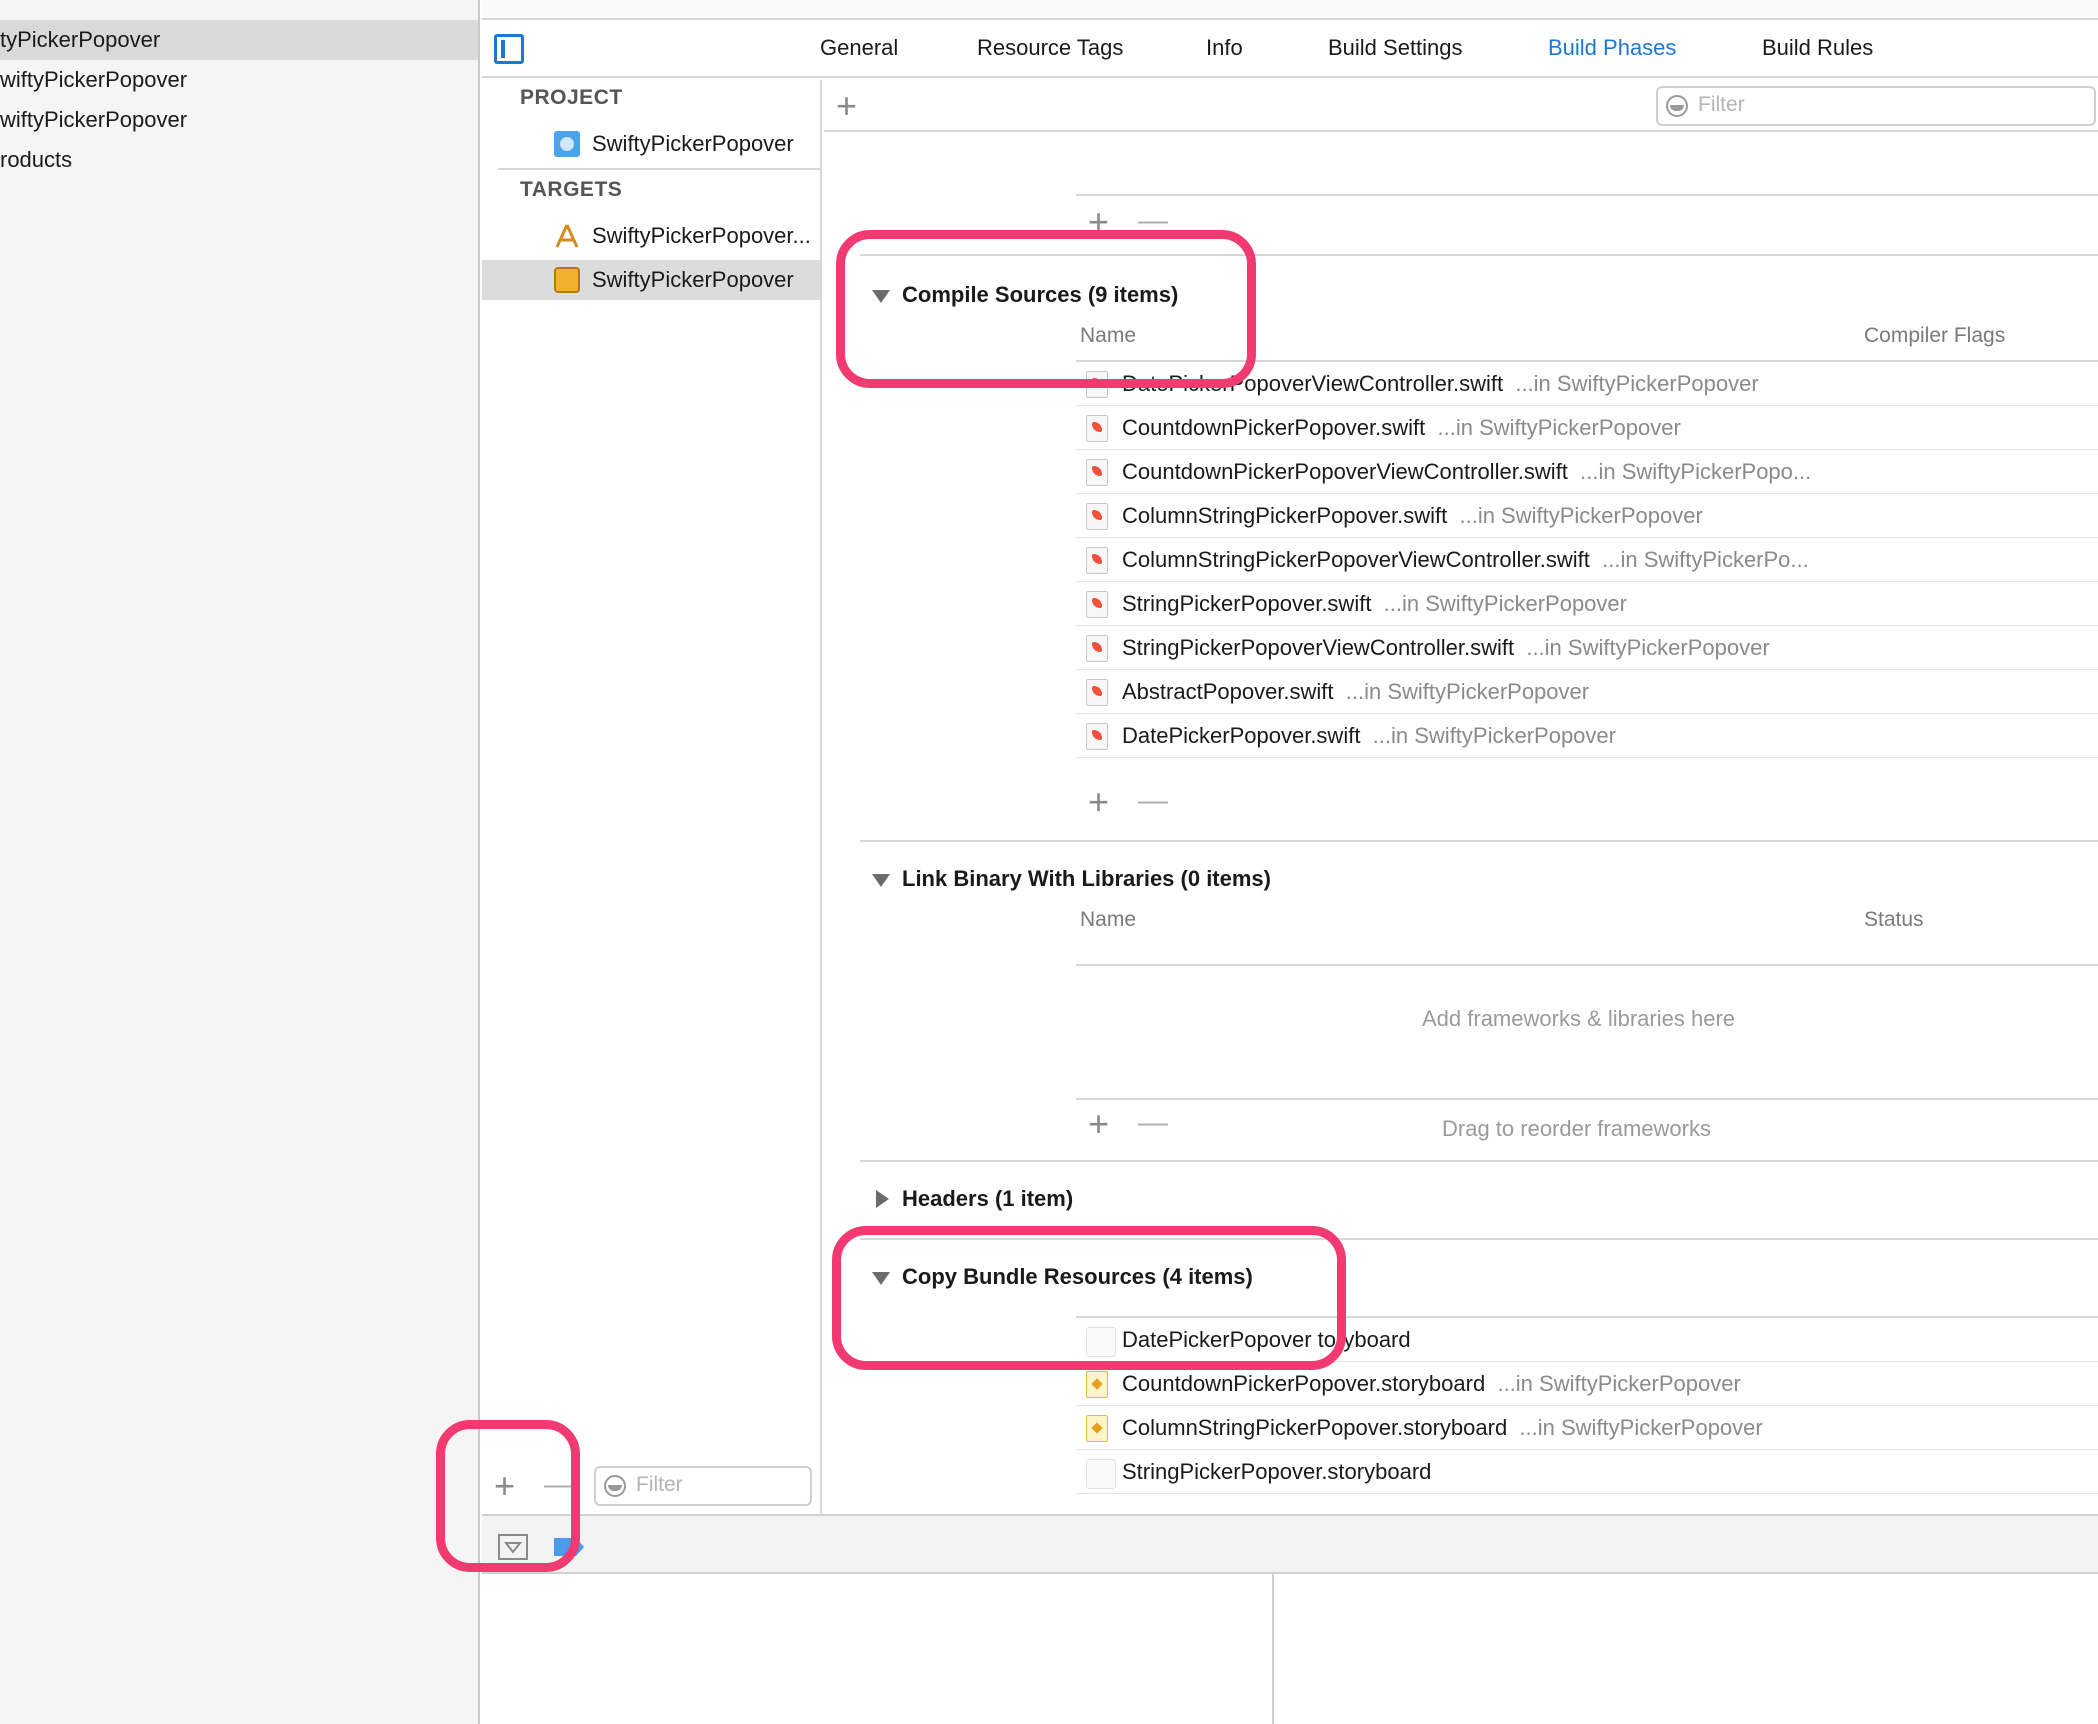 This screenshot has height=1724, width=2098. I want to click on sidebar-toggle-icon, so click(509, 49).